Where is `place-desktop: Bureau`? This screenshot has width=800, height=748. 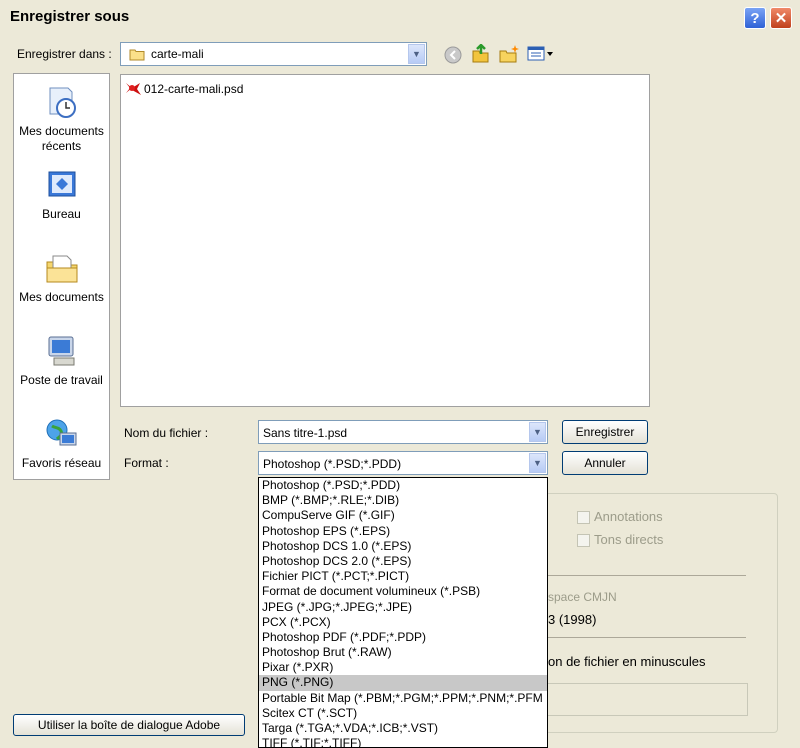 place-desktop: Bureau is located at coordinates (61, 194).